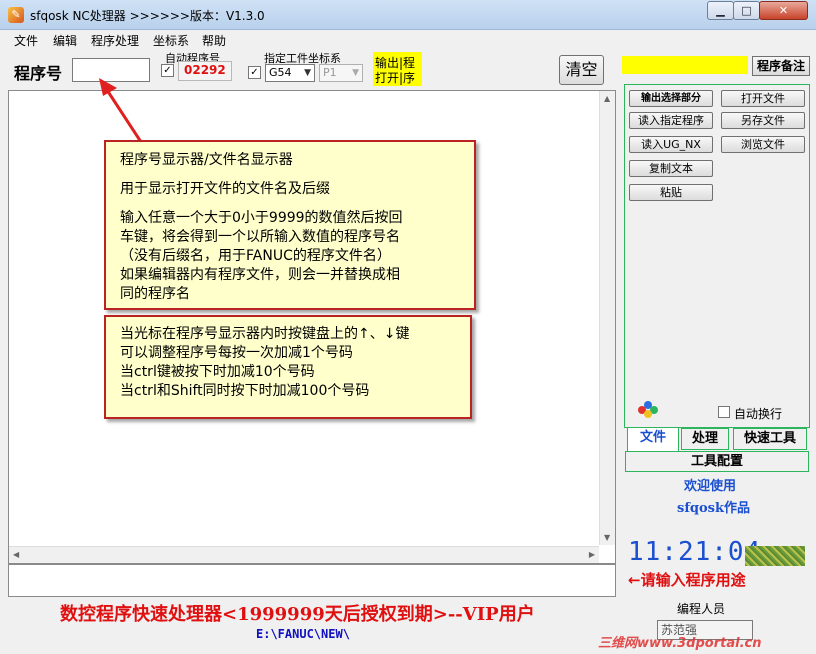 The width and height of the screenshot is (816, 654). Describe the element at coordinates (746, 10) in the screenshot. I see `maximize-button: □` at that location.